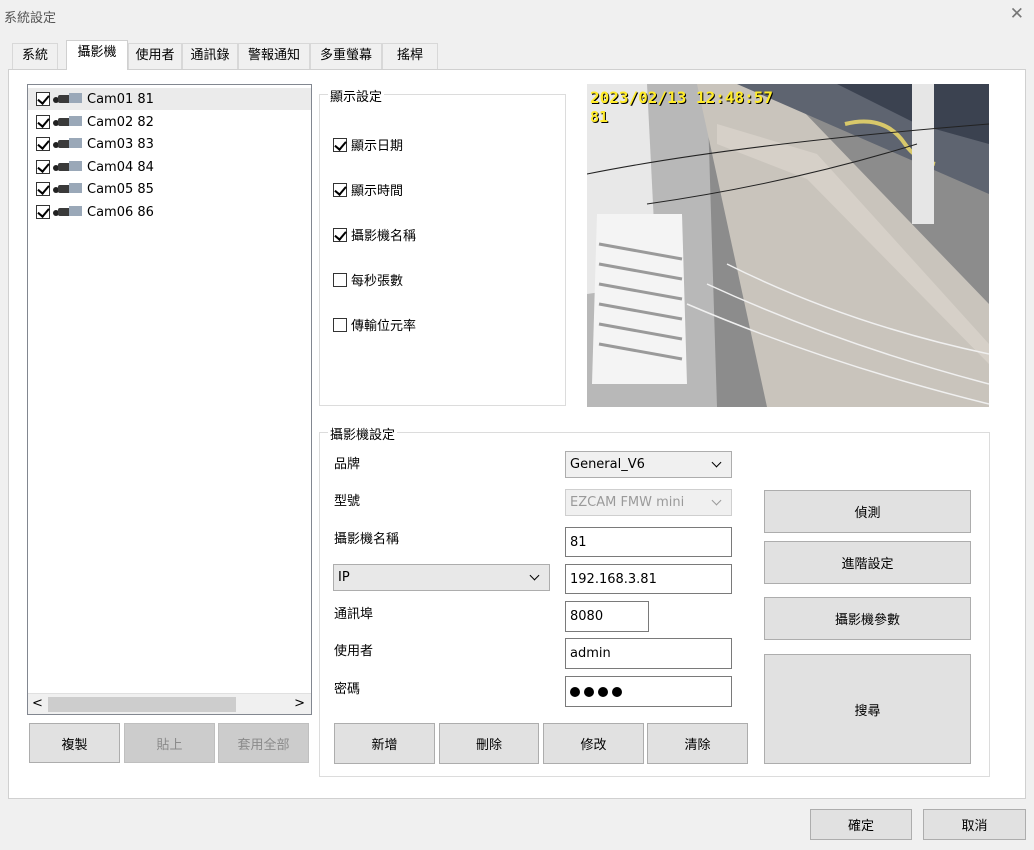 The height and width of the screenshot is (850, 1034). I want to click on camera-label: Cam02 82, so click(120, 122).